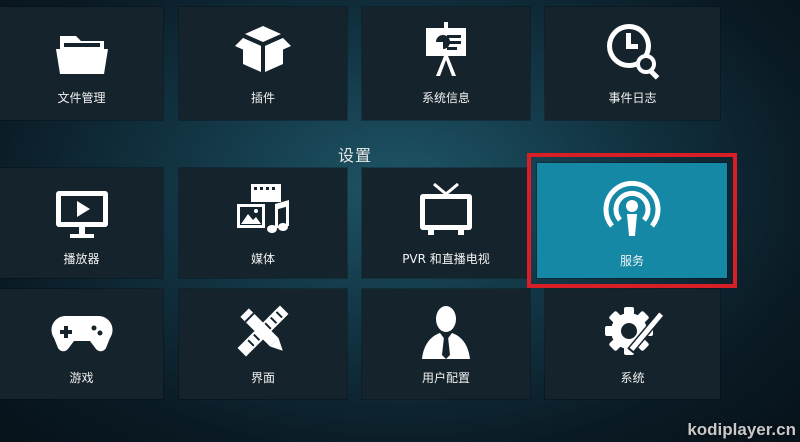  What do you see at coordinates (446, 208) in the screenshot?
I see `tv-icon` at bounding box center [446, 208].